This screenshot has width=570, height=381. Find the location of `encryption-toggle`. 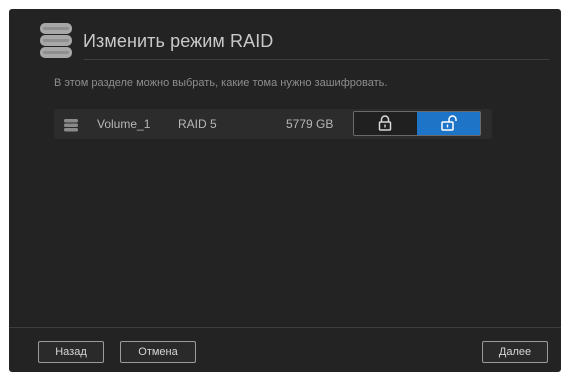

encryption-toggle is located at coordinates (417, 123).